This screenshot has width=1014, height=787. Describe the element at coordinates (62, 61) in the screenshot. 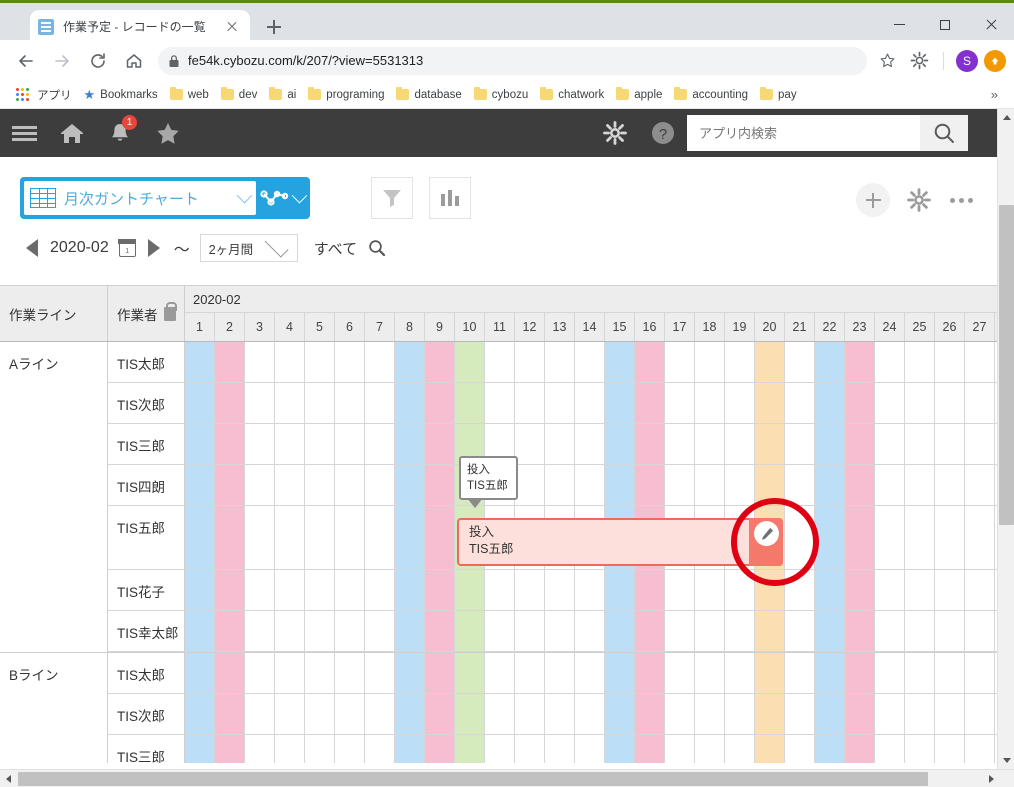

I see `forward-arrow-icon` at that location.